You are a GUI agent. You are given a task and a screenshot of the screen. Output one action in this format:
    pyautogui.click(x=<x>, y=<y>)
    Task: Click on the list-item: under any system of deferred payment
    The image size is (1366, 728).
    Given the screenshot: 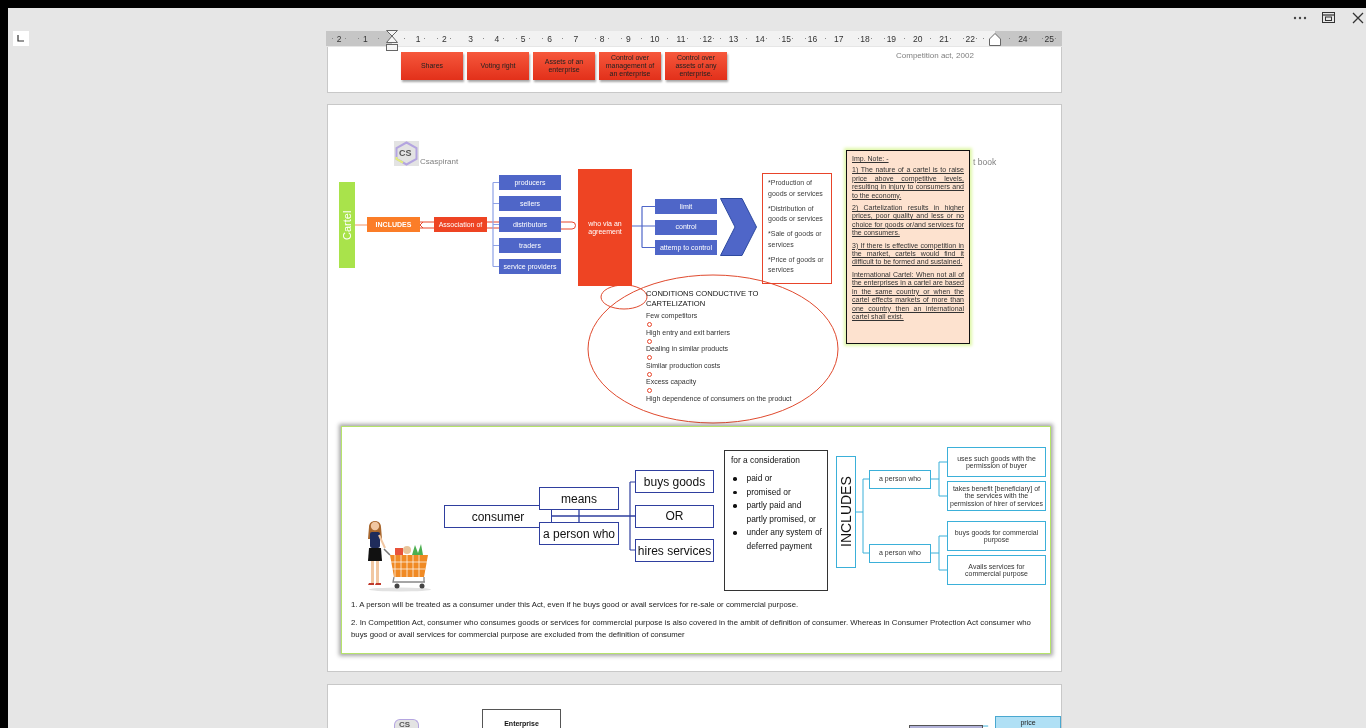 What is the action you would take?
    pyautogui.click(x=784, y=539)
    